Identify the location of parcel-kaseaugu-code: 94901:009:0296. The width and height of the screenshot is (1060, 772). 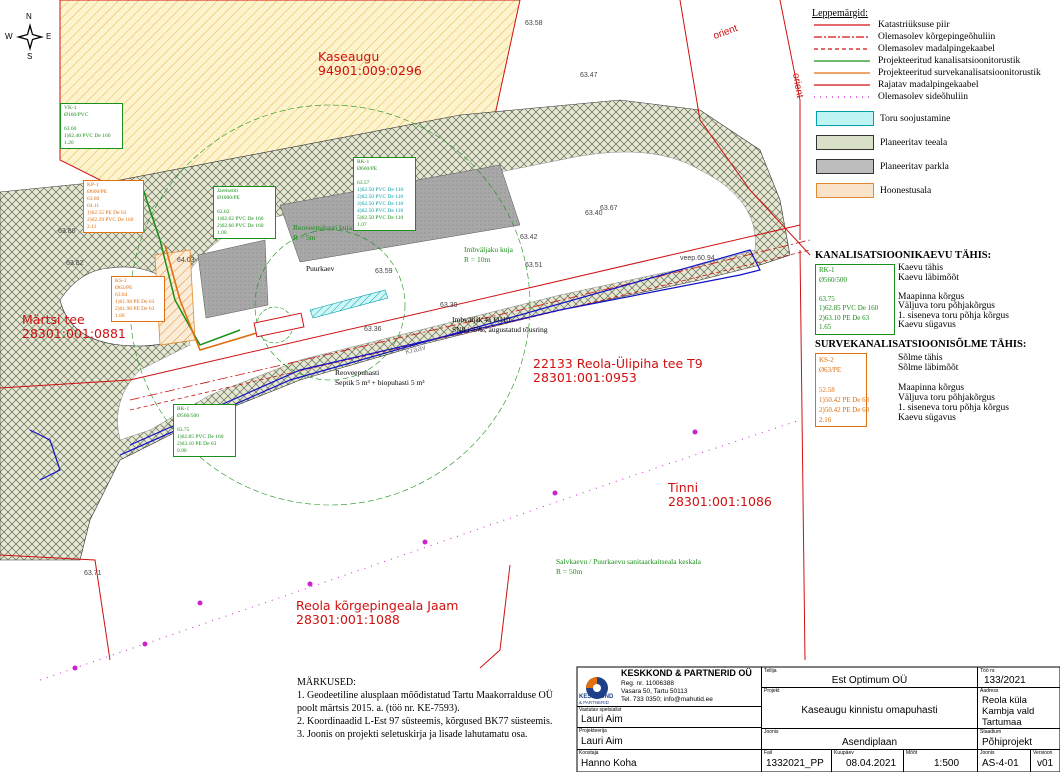
(370, 70).